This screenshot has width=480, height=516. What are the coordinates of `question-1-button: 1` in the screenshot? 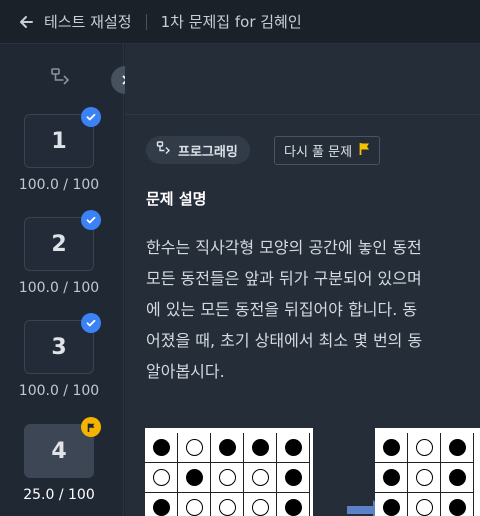 It's located at (62, 137).